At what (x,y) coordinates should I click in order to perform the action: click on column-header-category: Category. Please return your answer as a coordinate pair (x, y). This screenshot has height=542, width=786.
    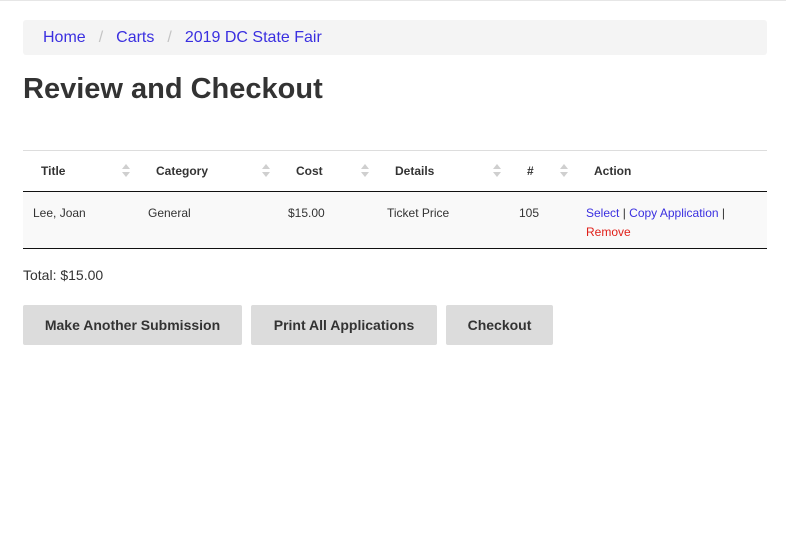
    Looking at the image, I should click on (208, 171).